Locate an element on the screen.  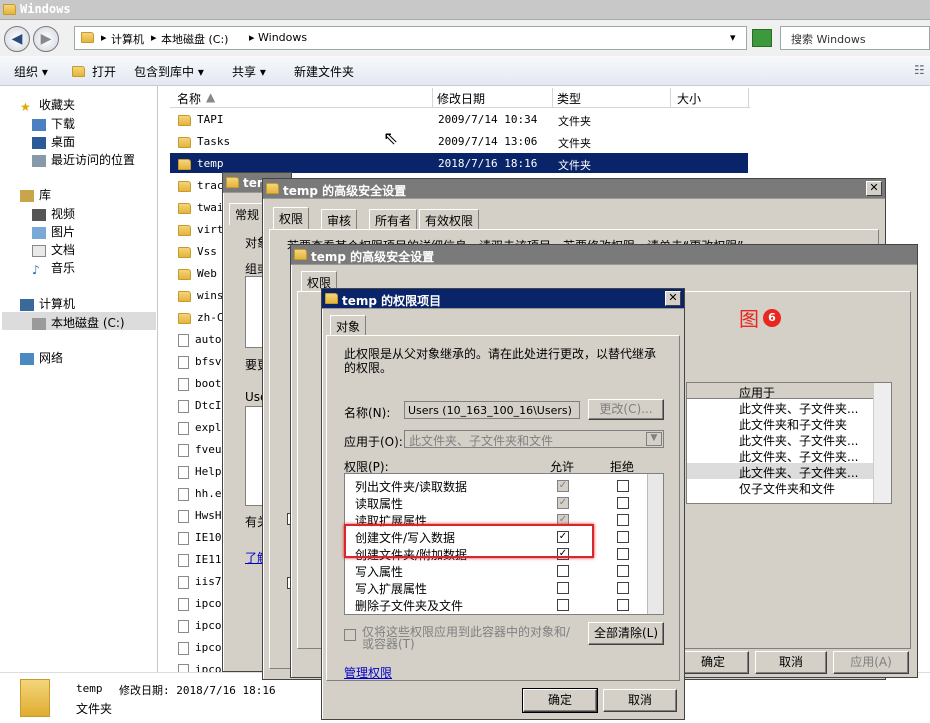
entry-applies: 此文件夹和子文件夹 is located at coordinates (793, 424).